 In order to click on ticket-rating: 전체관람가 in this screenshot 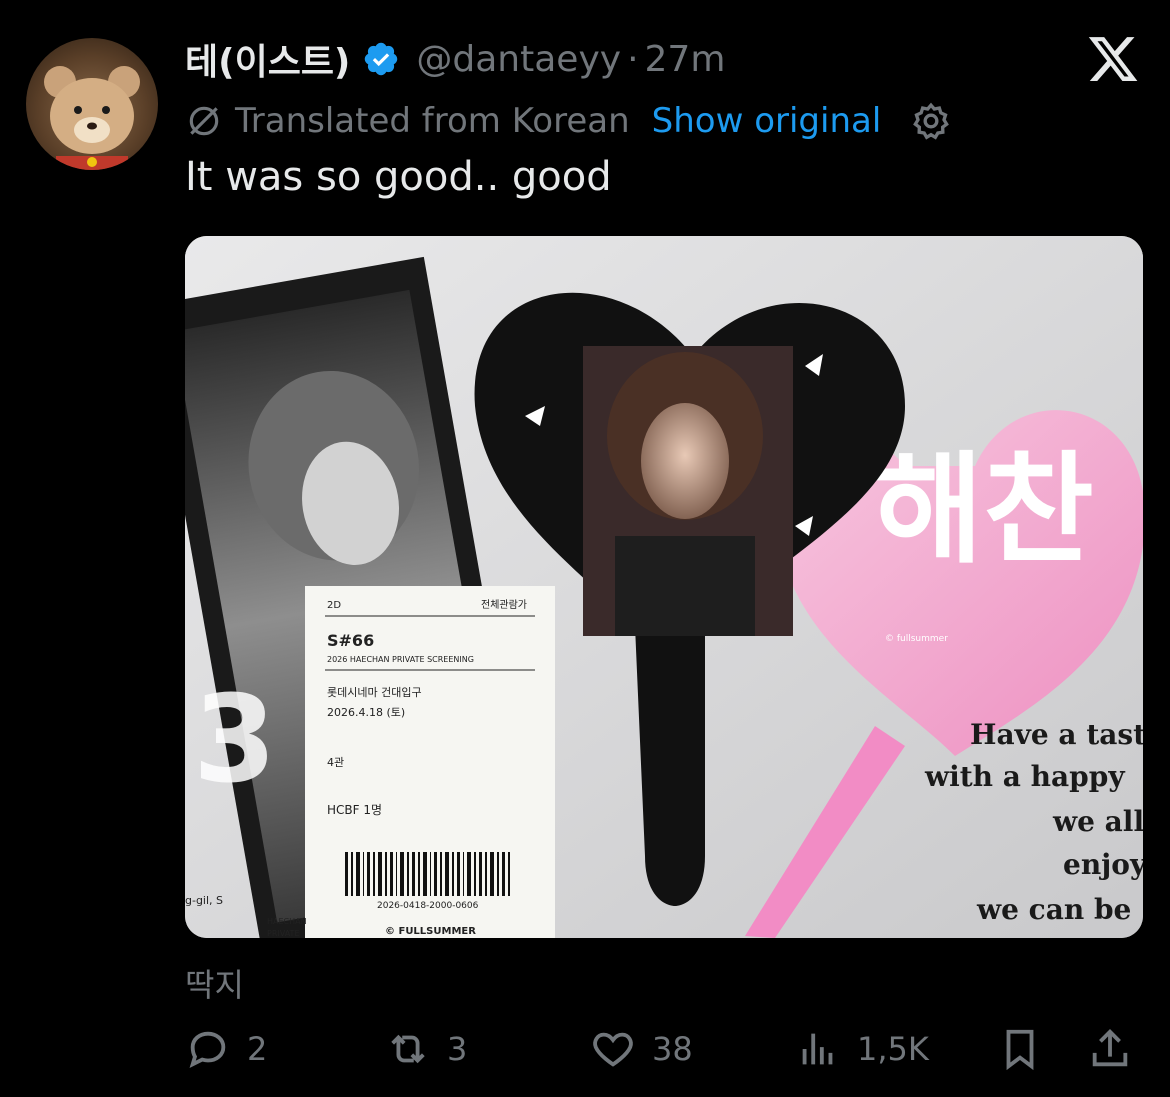, I will do `click(504, 604)`.